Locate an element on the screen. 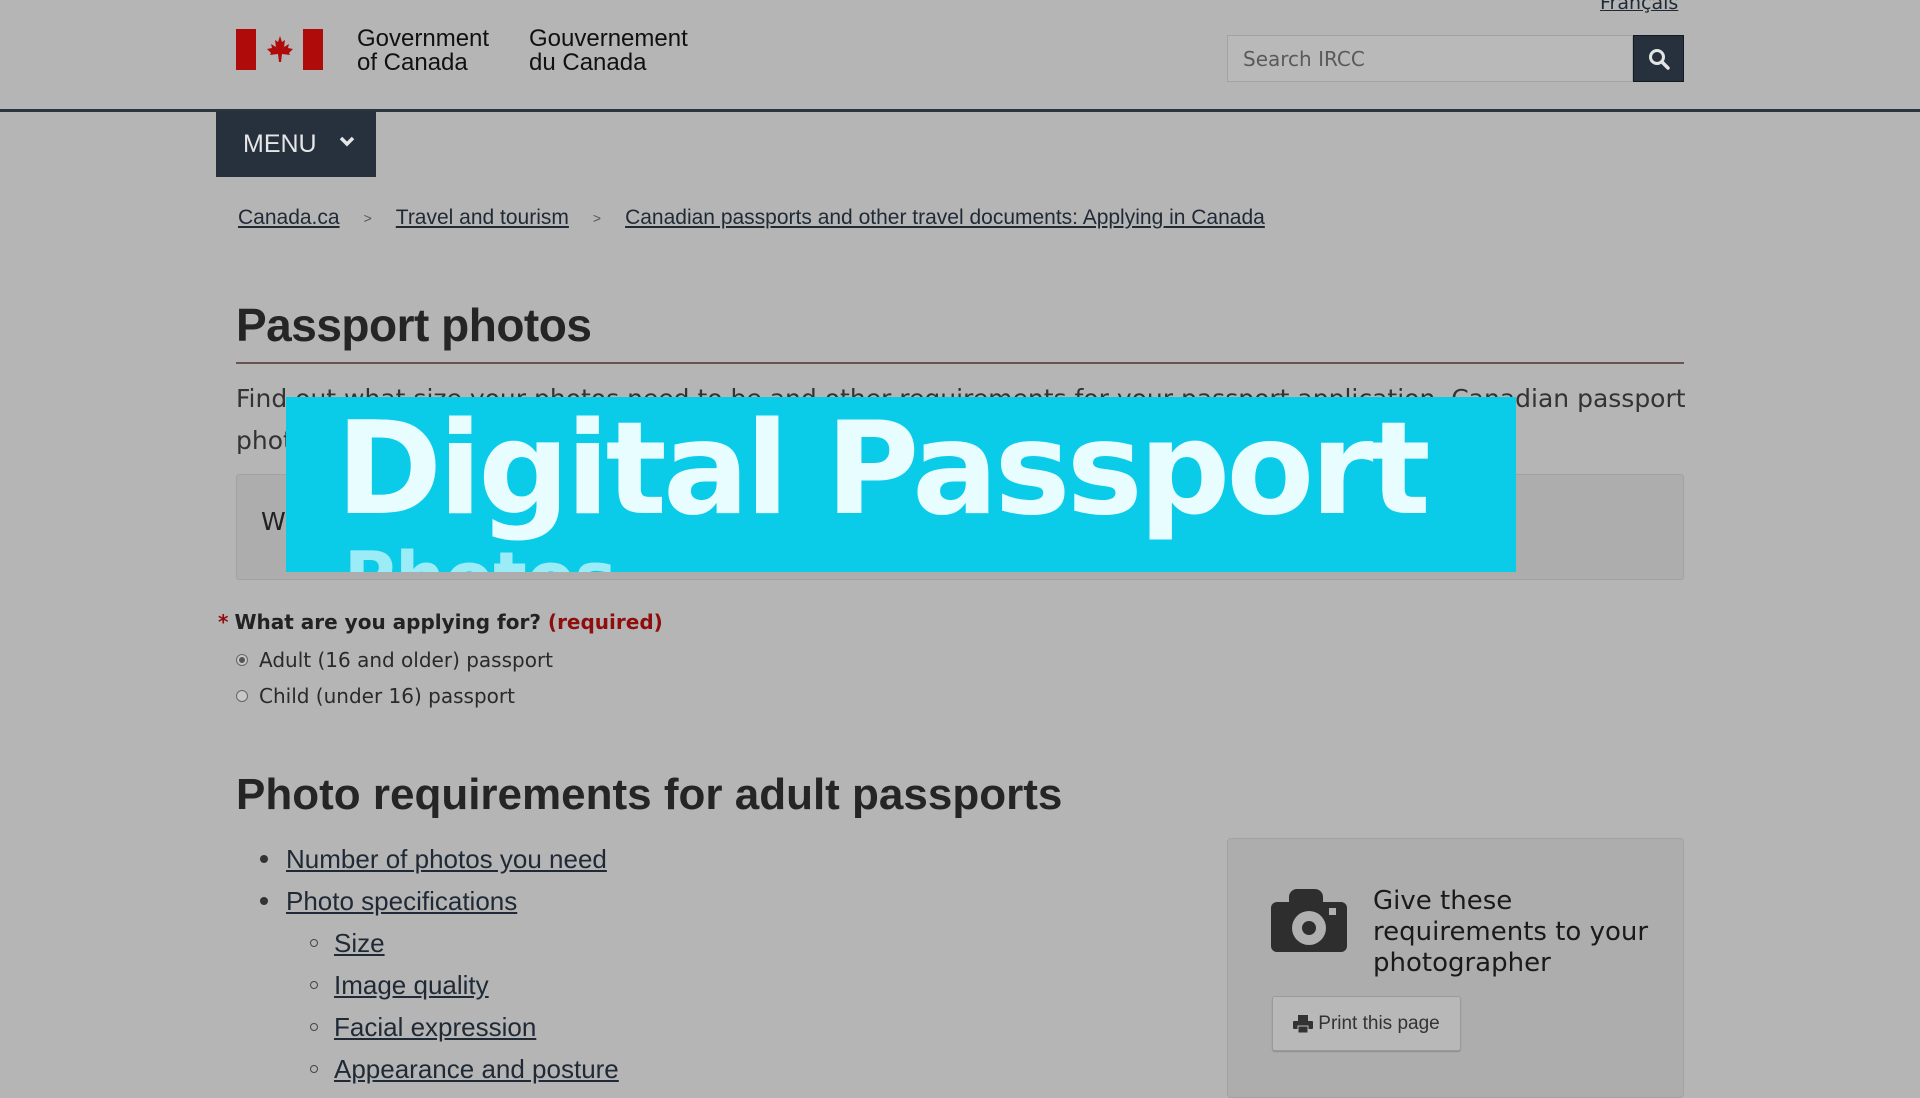 Image resolution: width=1920 pixels, height=1098 pixels. printer-icon is located at coordinates (1303, 1023).